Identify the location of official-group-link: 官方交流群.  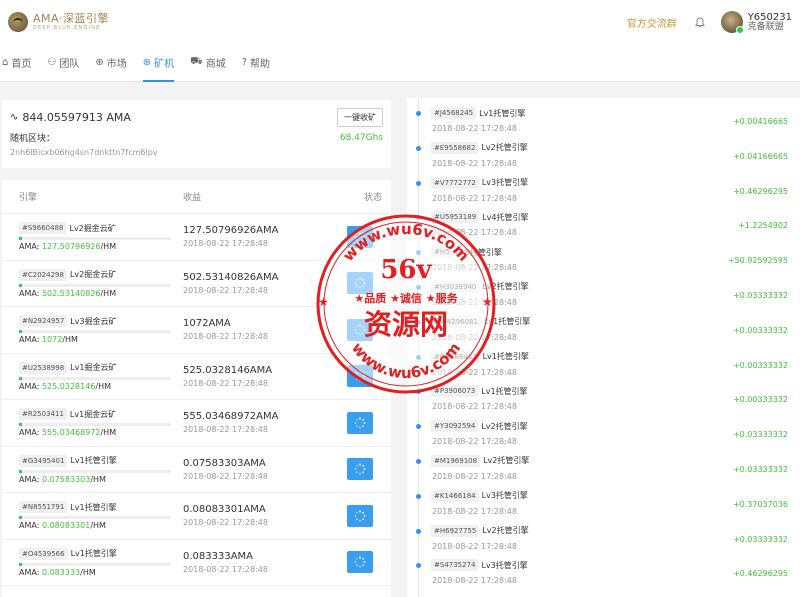
(652, 22).